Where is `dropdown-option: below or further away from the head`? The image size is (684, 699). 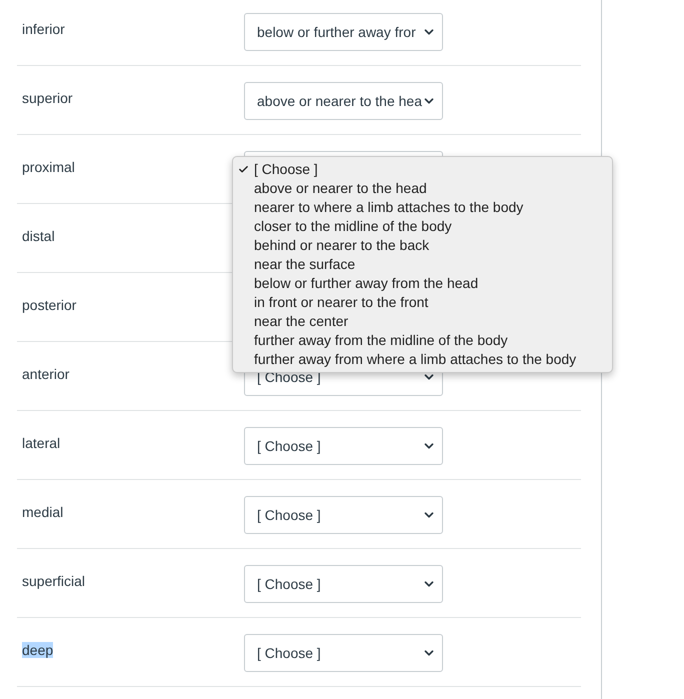
dropdown-option: below or further away from the head is located at coordinates (422, 283).